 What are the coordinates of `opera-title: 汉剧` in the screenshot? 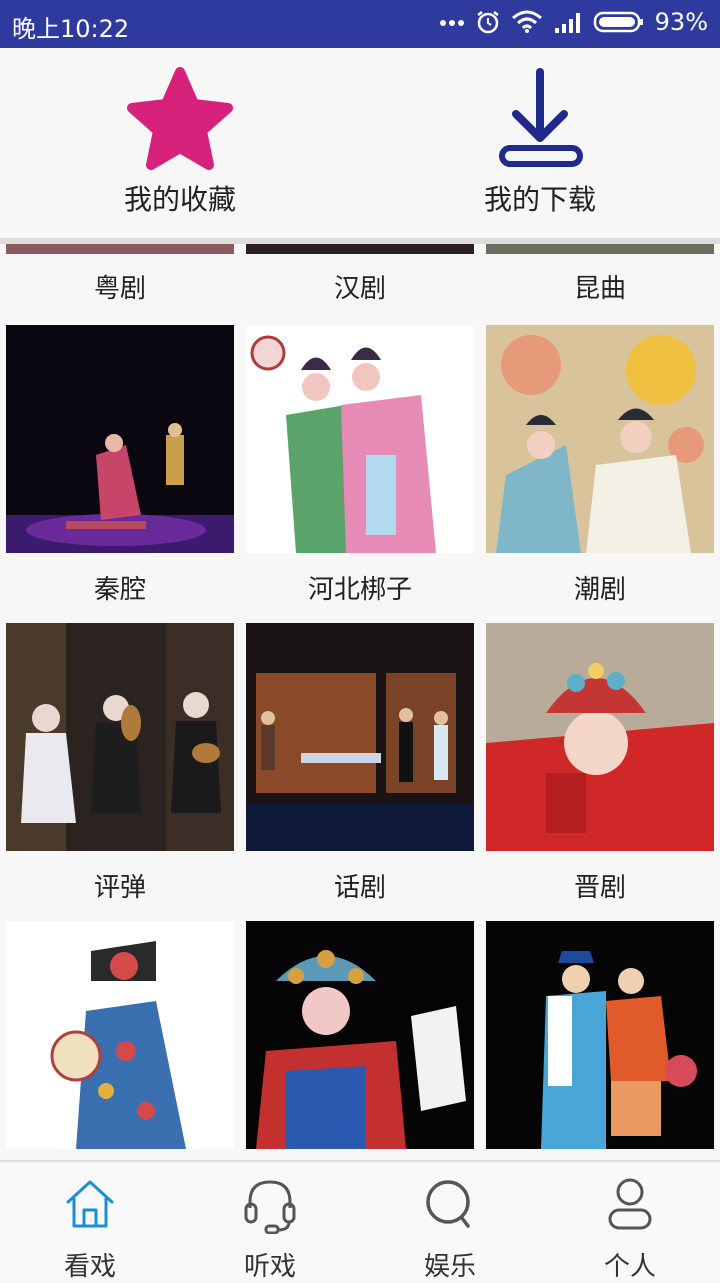 It's located at (359, 289).